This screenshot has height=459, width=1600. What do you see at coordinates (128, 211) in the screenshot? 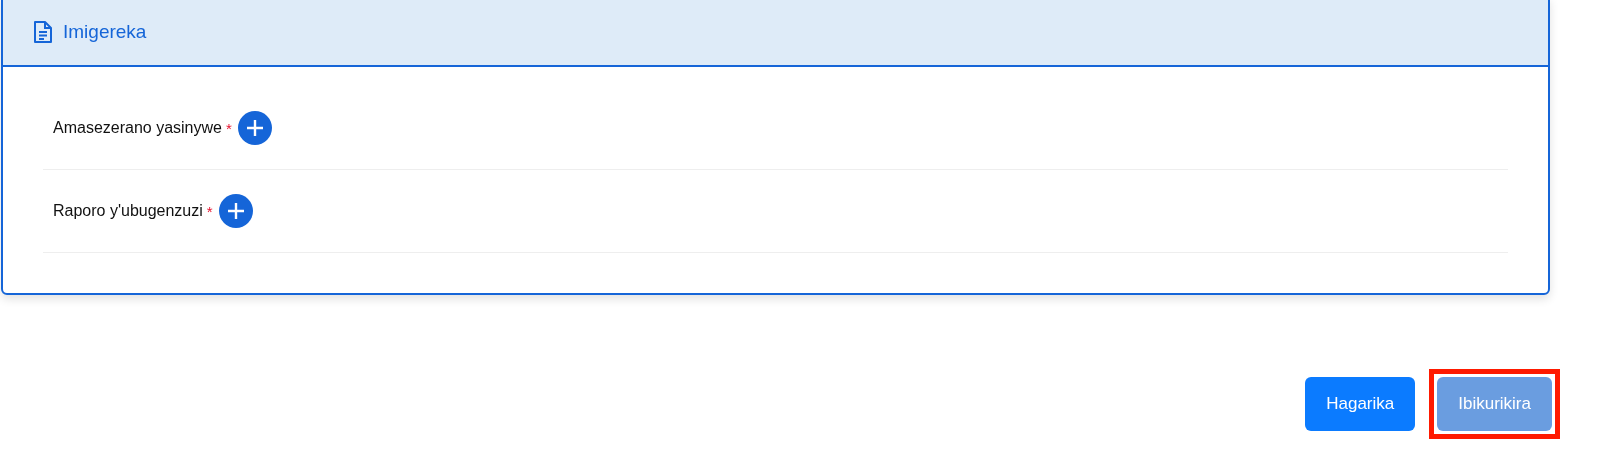
I see `attachment-label: Raporo y'ubugenzuzi` at bounding box center [128, 211].